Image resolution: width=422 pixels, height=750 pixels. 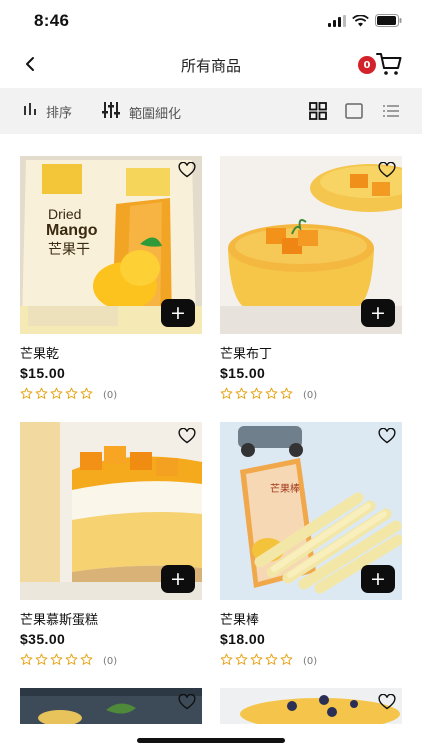 I want to click on wifi-icon, so click(x=360, y=21).